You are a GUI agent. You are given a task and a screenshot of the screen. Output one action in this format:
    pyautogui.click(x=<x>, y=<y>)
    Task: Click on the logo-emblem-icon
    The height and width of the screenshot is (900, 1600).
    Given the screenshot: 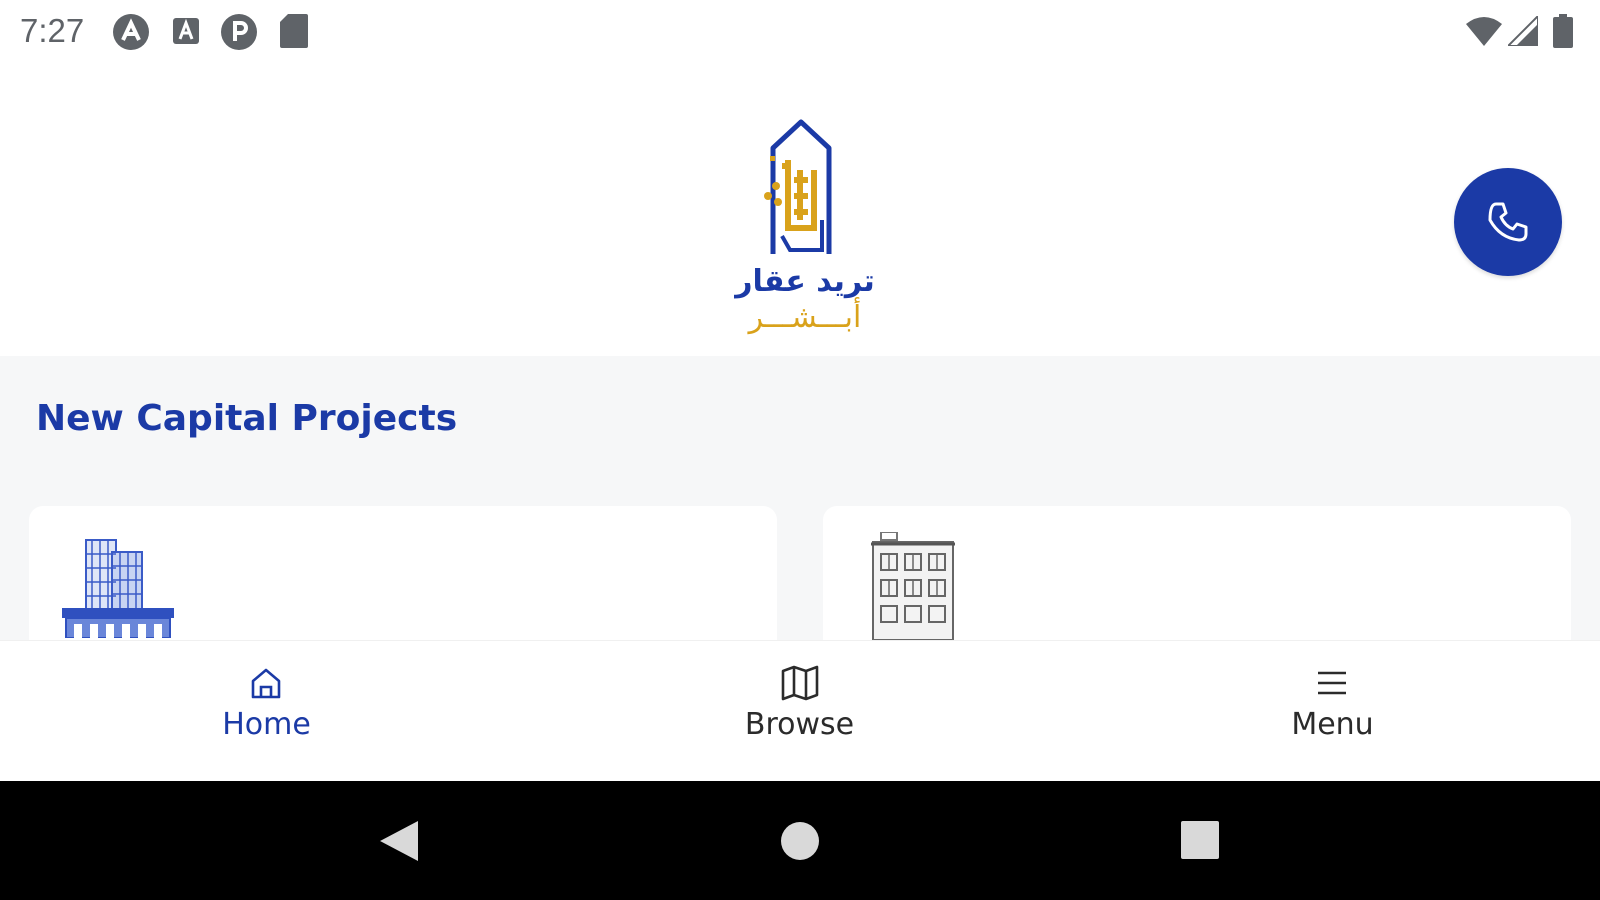 What is the action you would take?
    pyautogui.click(x=798, y=186)
    